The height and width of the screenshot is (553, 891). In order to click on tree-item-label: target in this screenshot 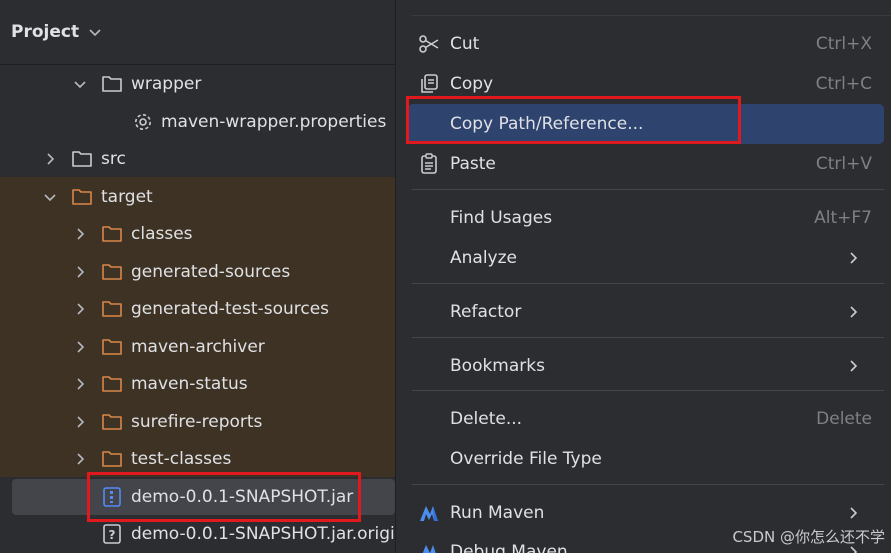, I will do `click(127, 197)`.